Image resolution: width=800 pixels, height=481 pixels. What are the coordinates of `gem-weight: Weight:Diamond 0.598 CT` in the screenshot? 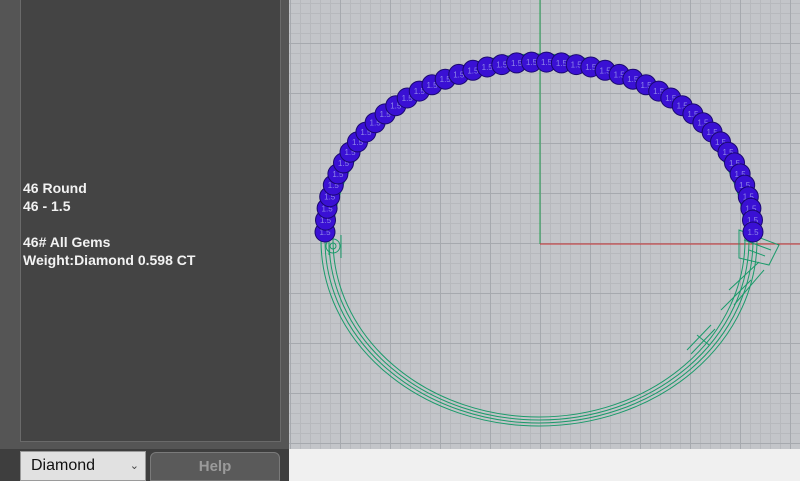 It's located at (109, 260).